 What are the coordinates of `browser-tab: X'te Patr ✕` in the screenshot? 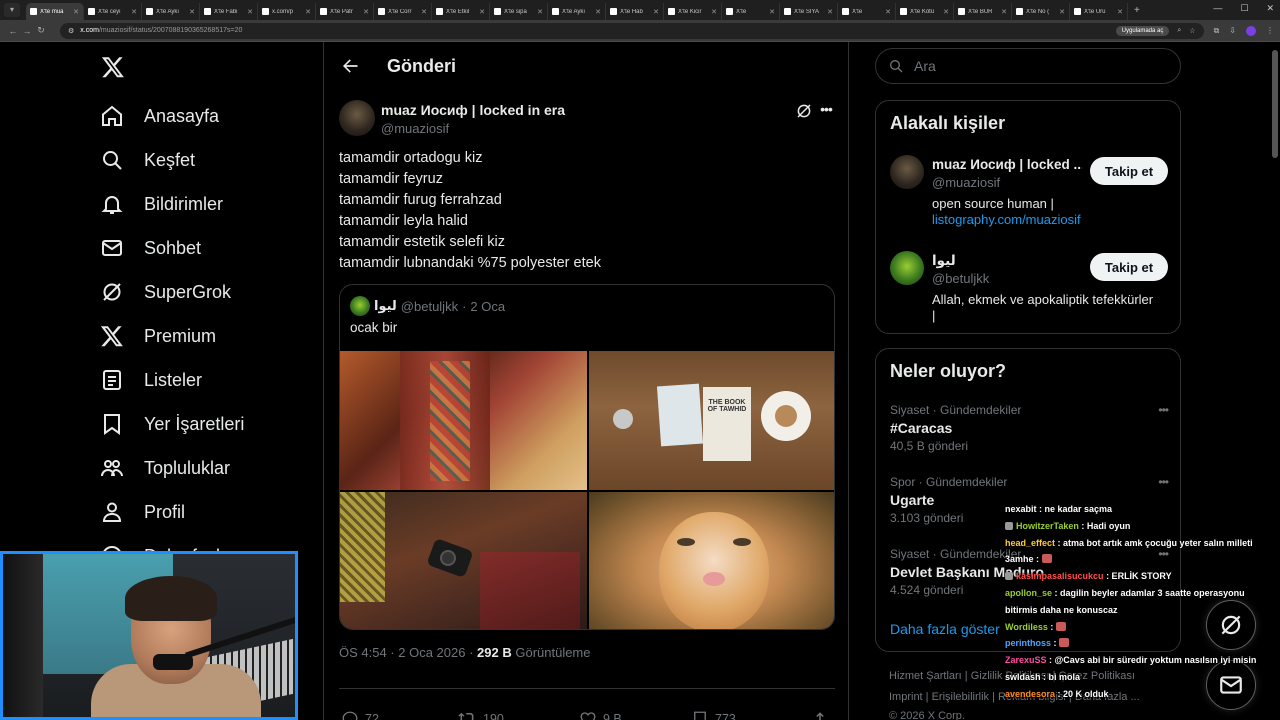 It's located at (345, 11).